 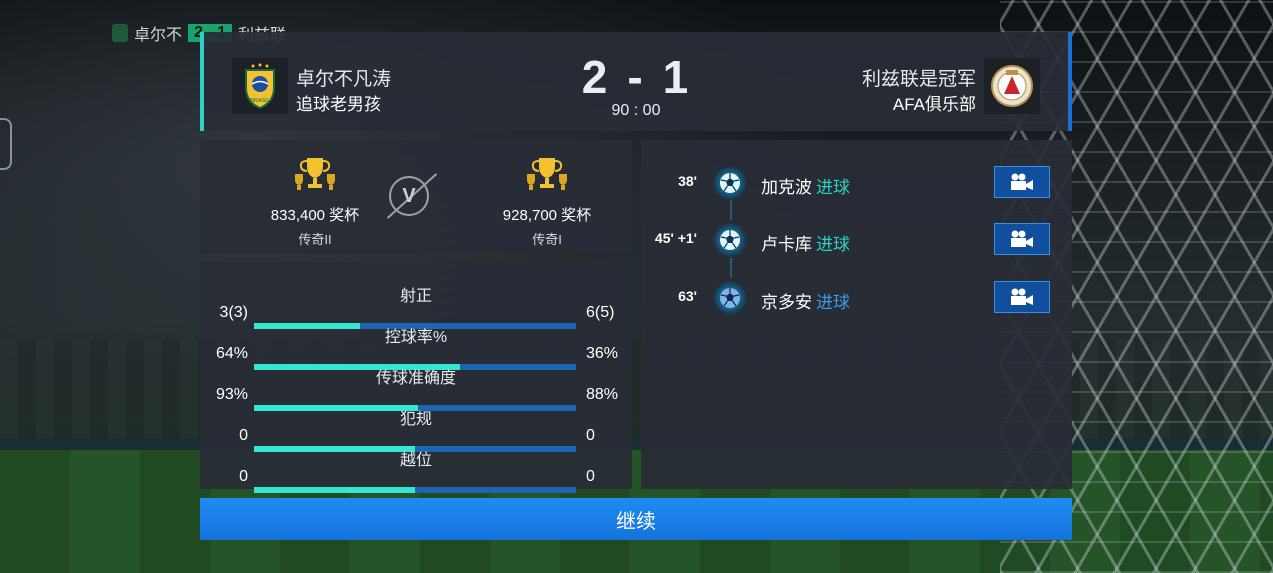 I want to click on away-trophy-points: 928,700 奖杯, so click(x=547, y=215).